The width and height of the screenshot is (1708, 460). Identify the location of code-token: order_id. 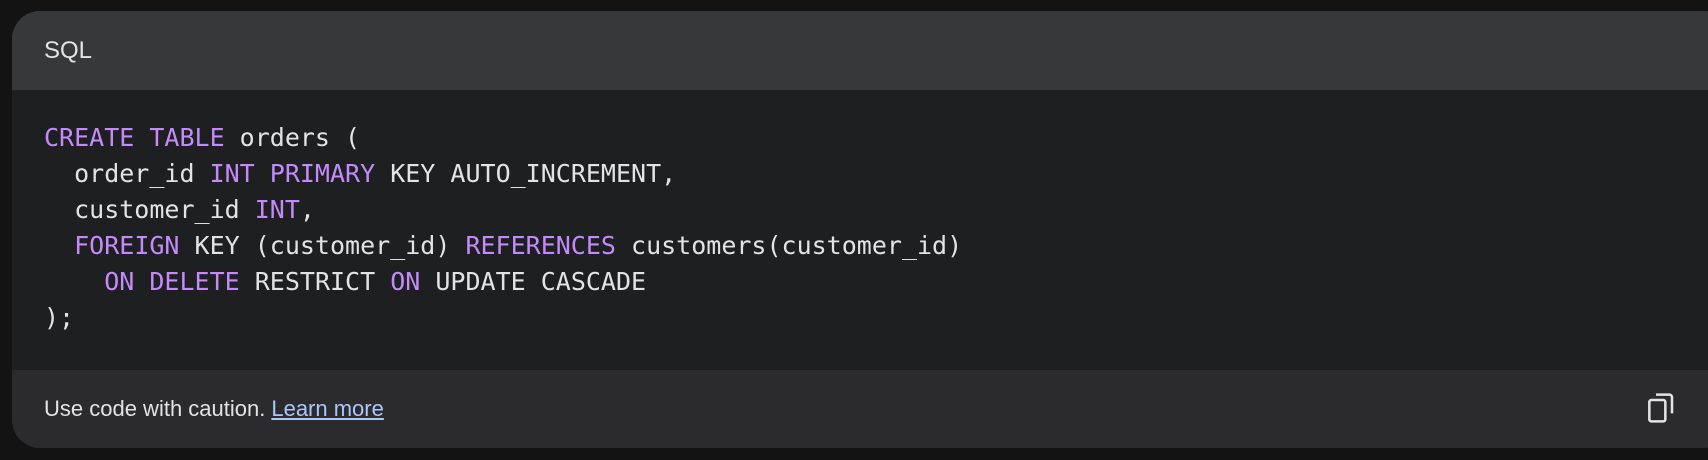
(127, 173).